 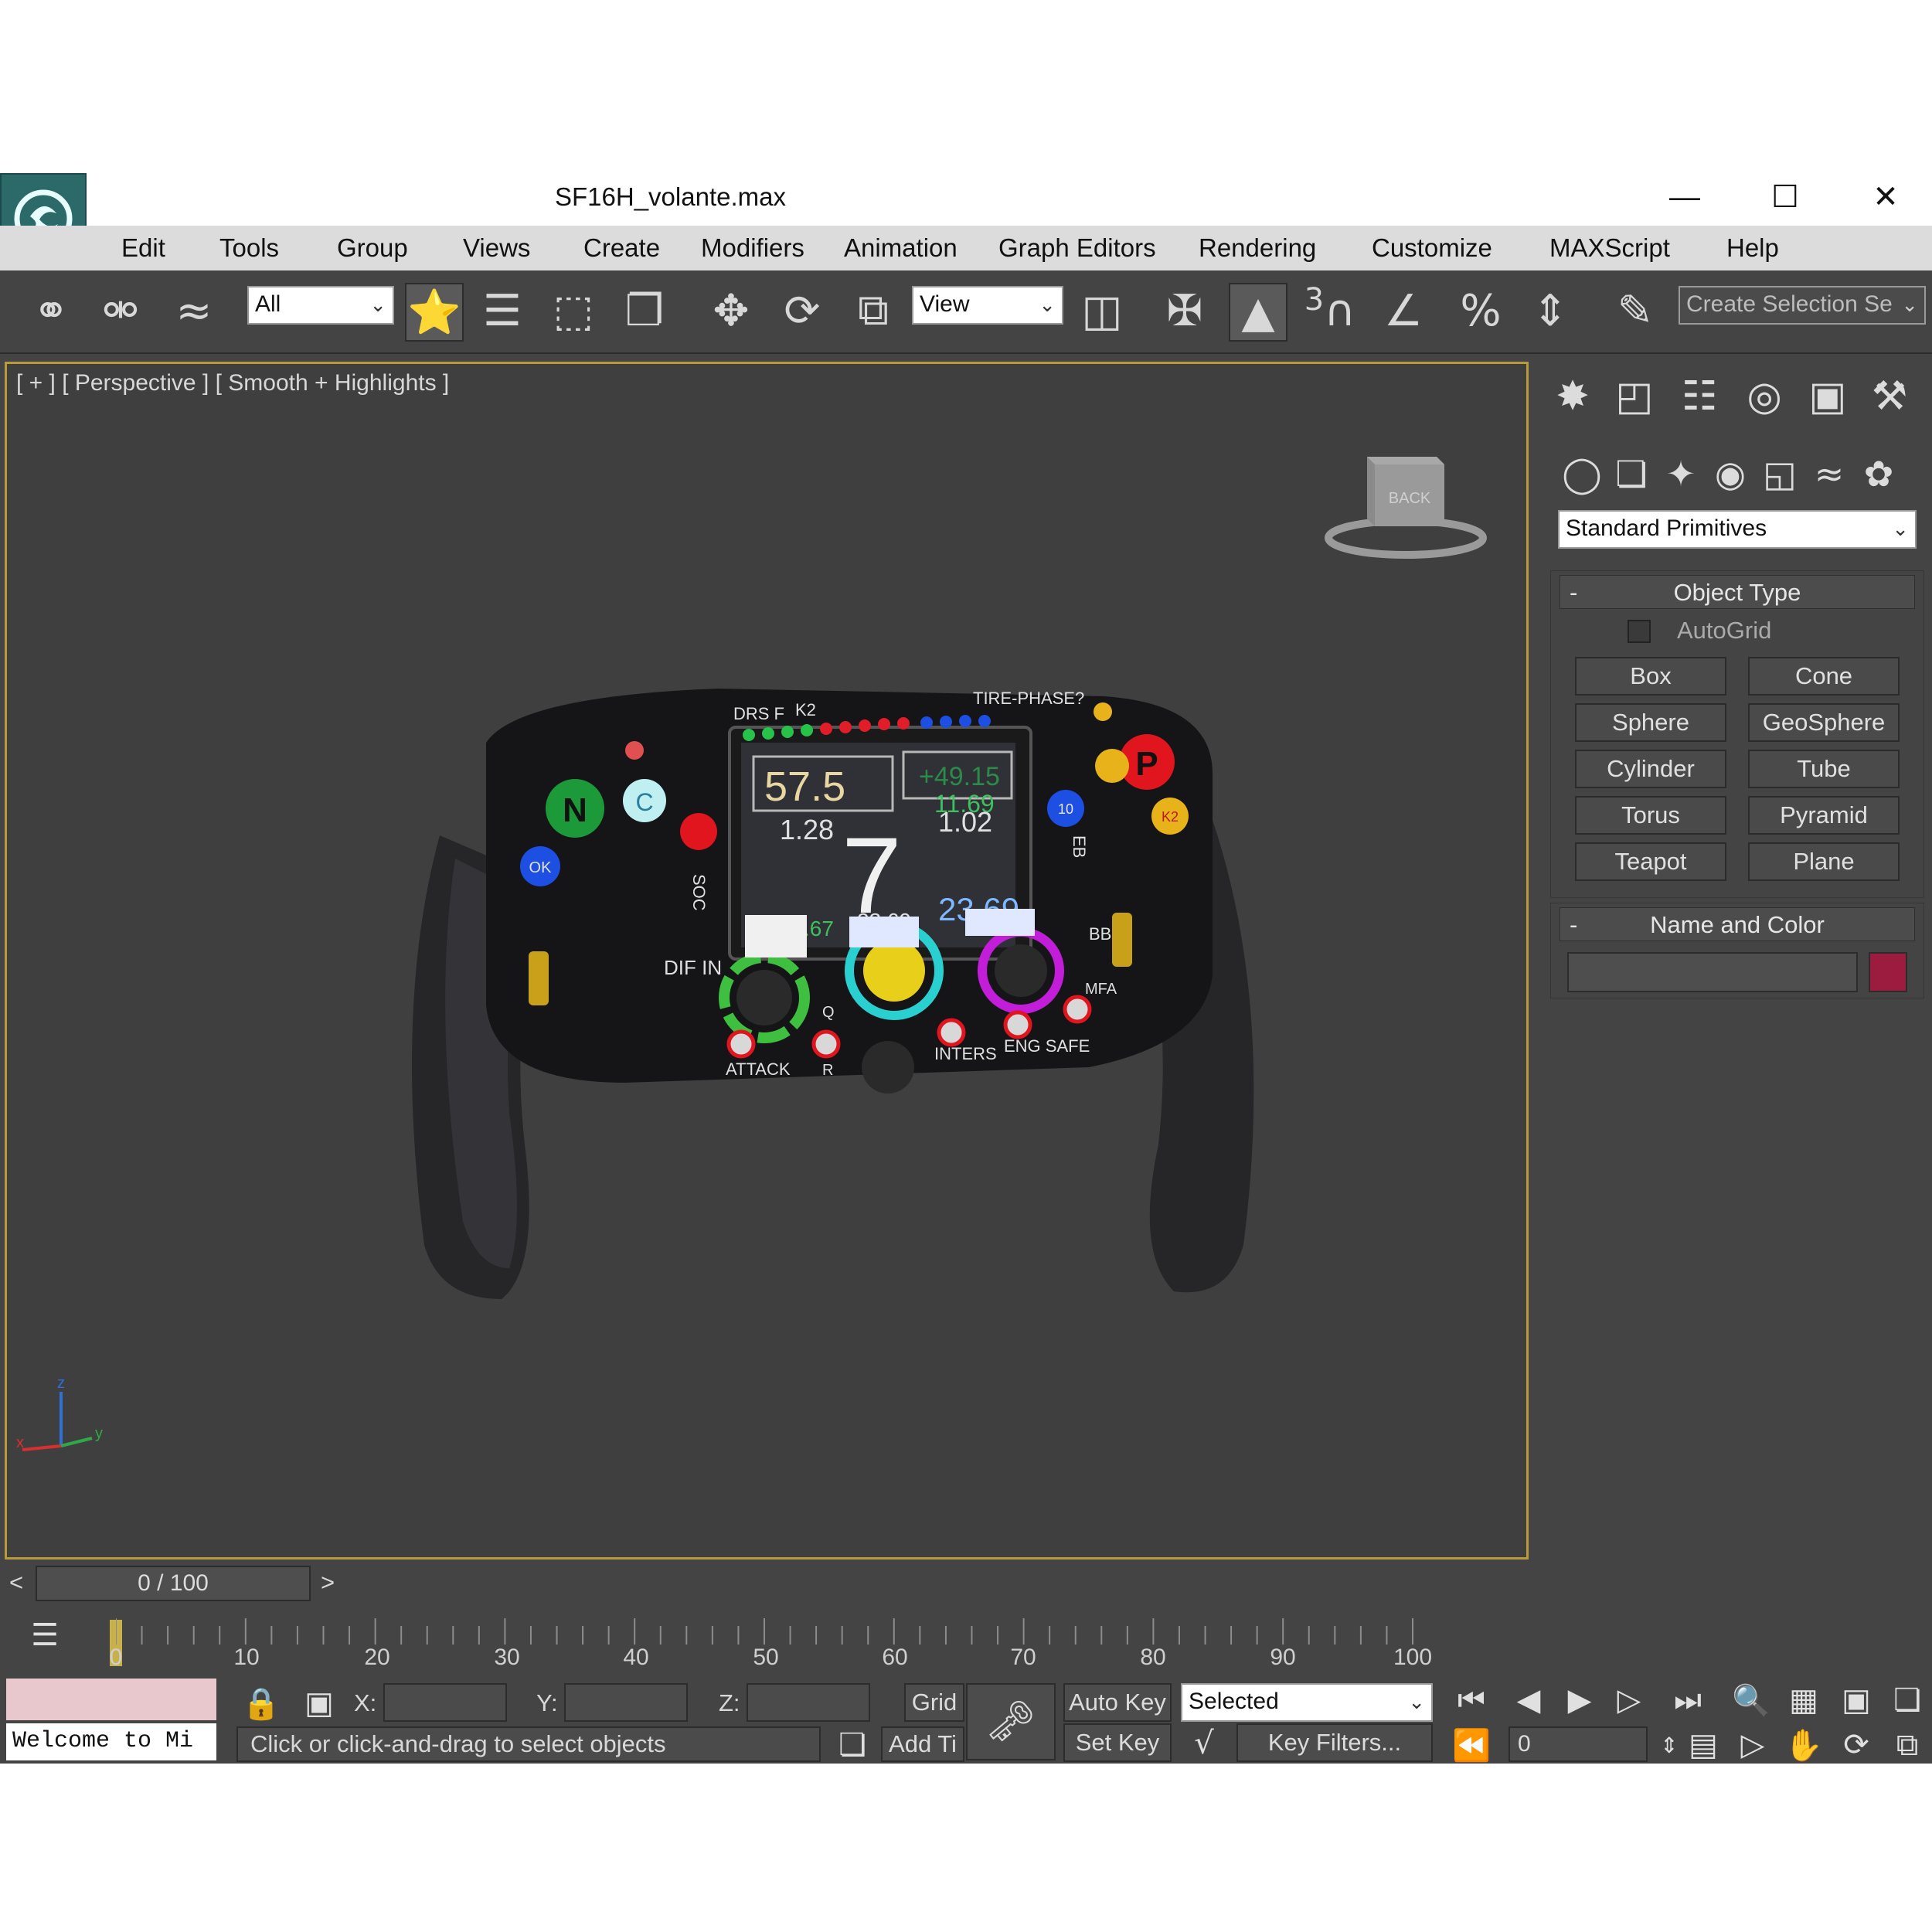 I want to click on edit-named-selection-icon: ✎, so click(x=1635, y=310).